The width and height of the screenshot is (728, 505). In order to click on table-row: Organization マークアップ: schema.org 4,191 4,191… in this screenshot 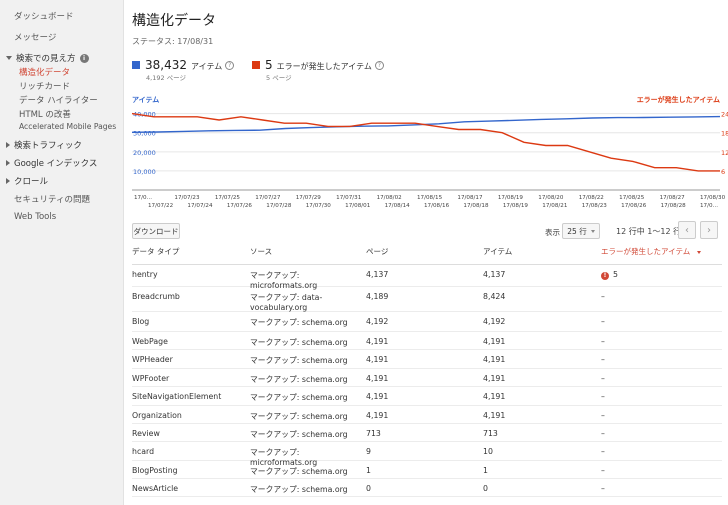, I will do `click(427, 415)`.